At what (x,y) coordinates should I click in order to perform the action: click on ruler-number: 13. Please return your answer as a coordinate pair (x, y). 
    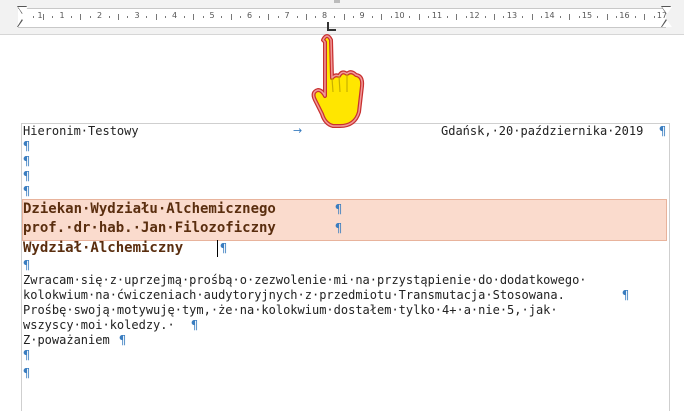
    Looking at the image, I should click on (512, 15).